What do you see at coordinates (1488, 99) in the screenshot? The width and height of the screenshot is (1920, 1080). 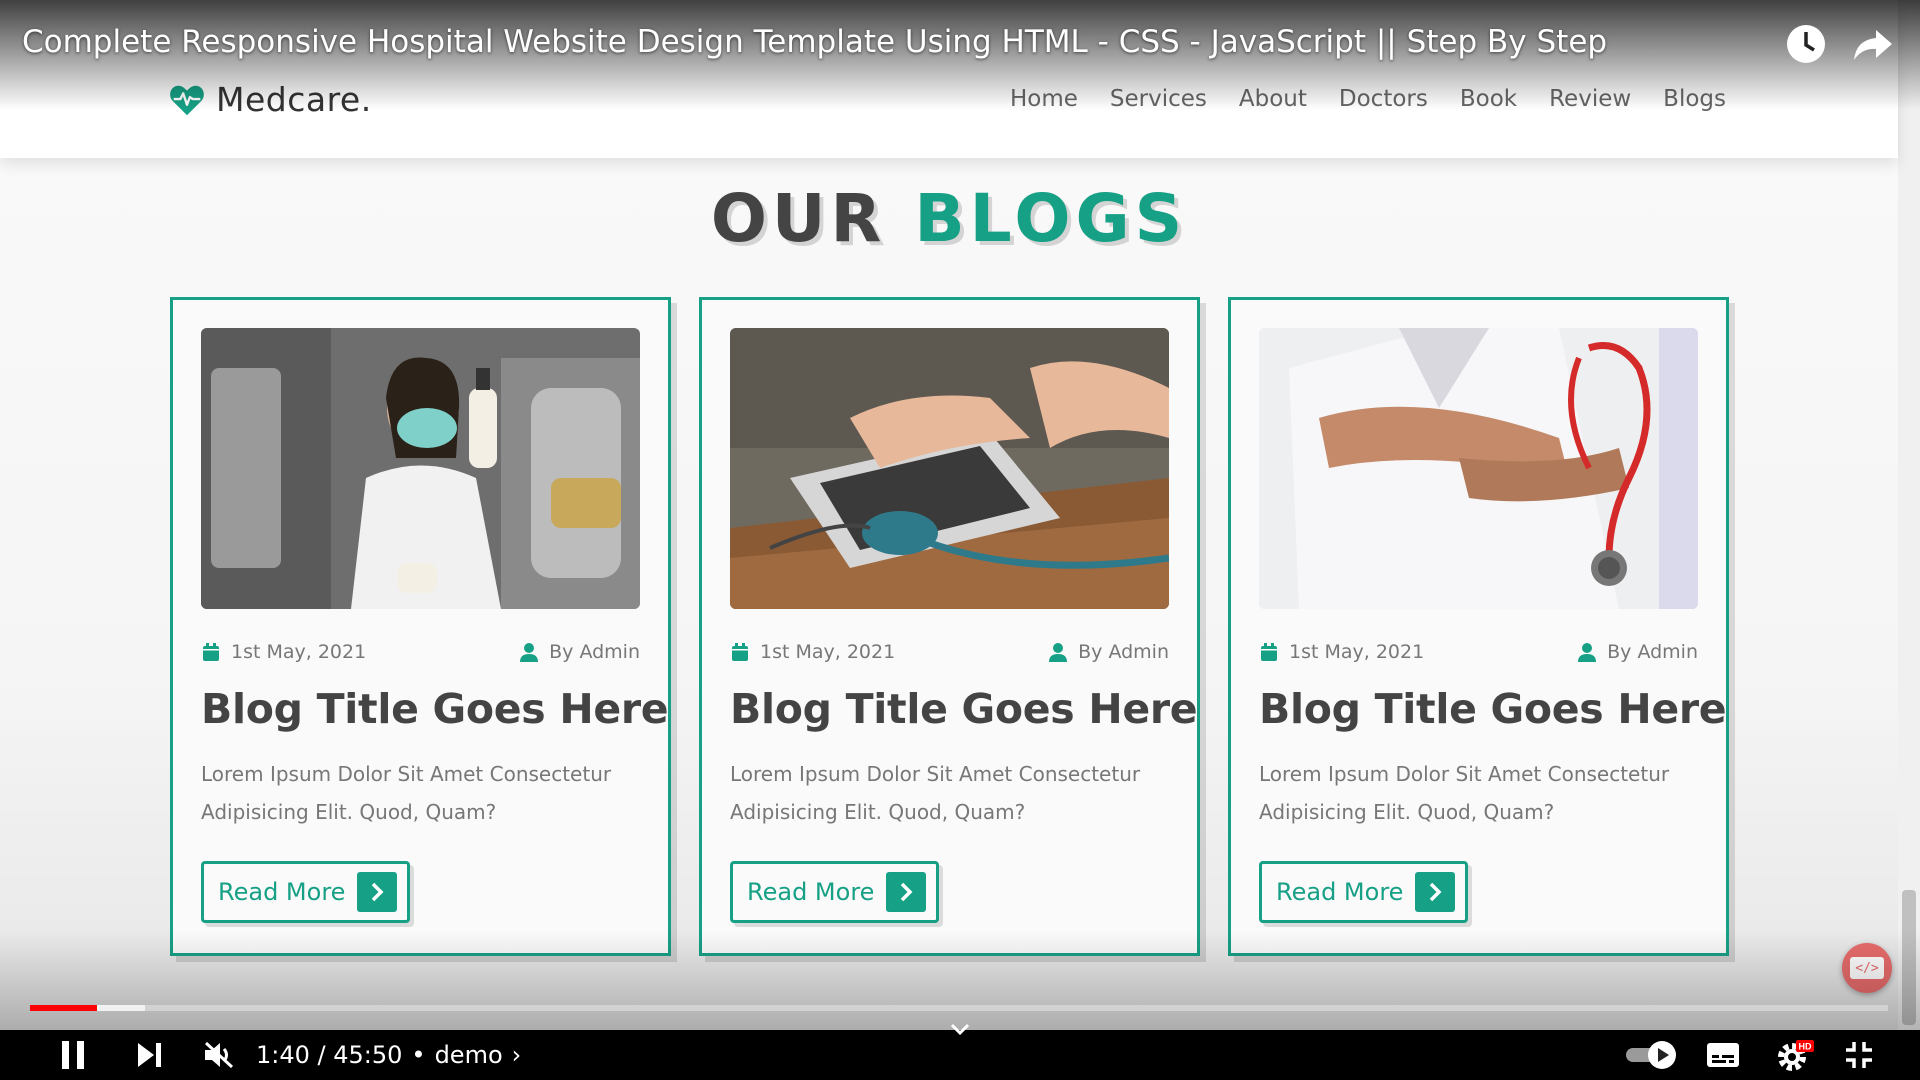 I see `nav-book: Book` at bounding box center [1488, 99].